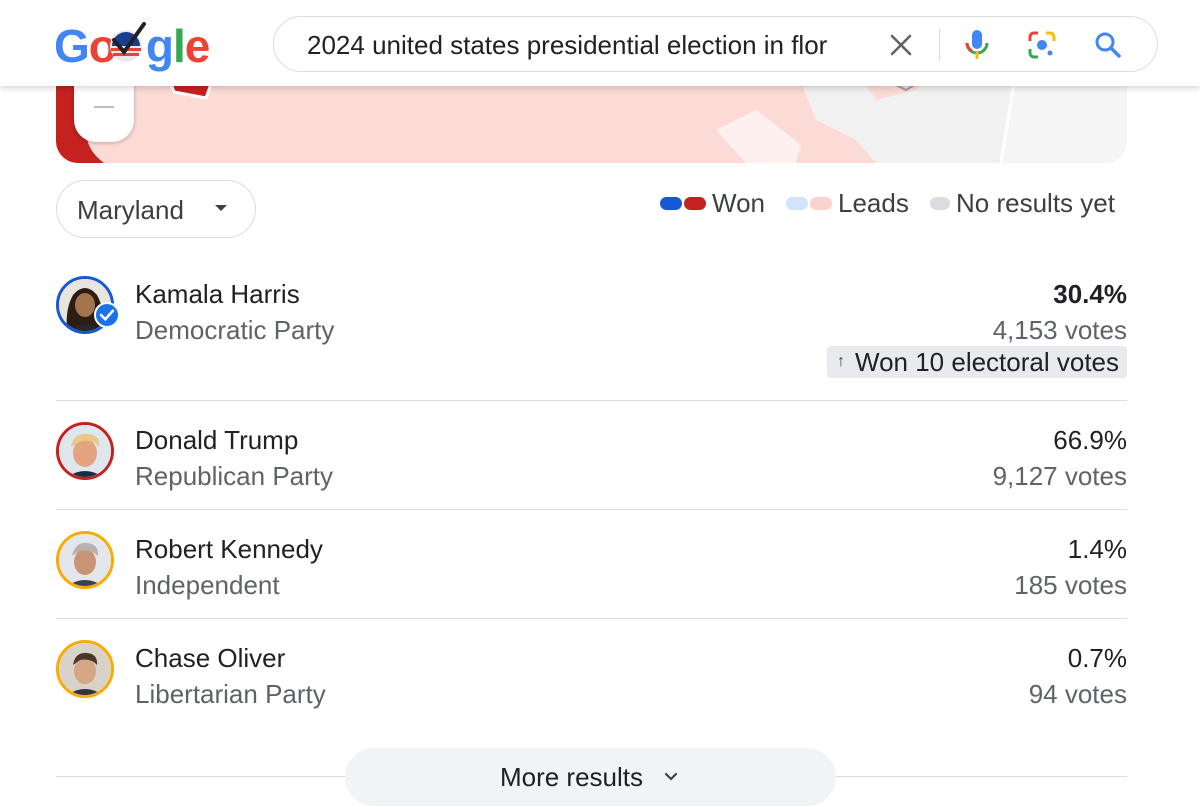 The width and height of the screenshot is (1200, 807). What do you see at coordinates (230, 694) in the screenshot?
I see `candidate-party: Libertarian Party` at bounding box center [230, 694].